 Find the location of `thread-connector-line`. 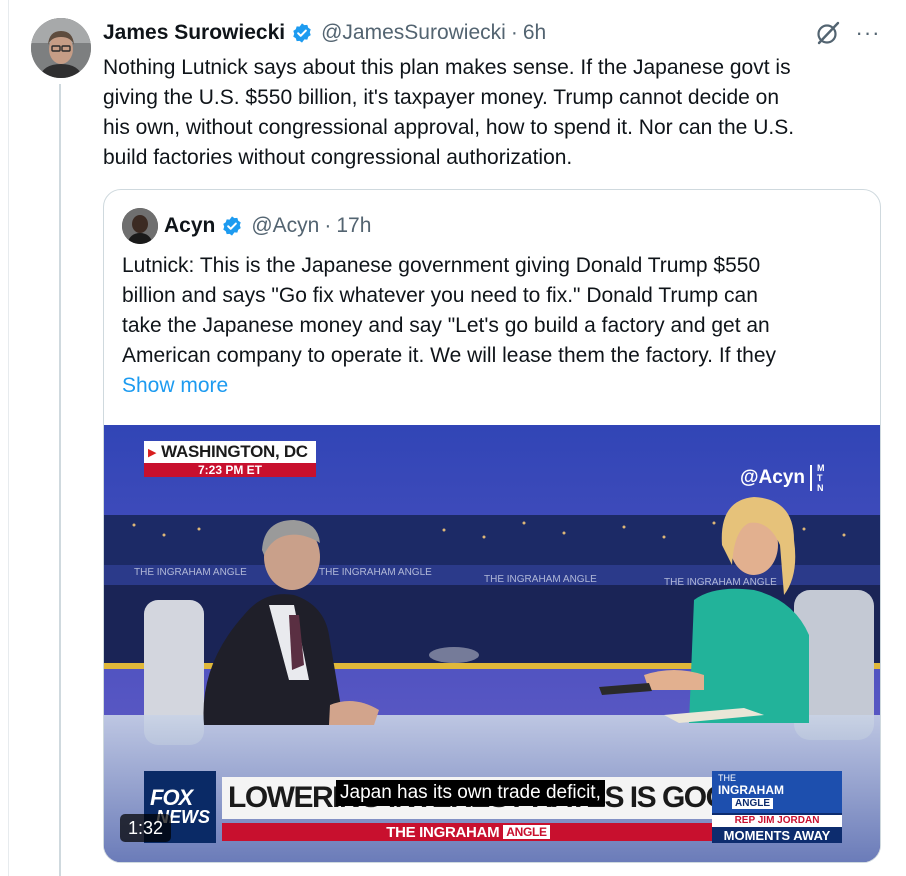

thread-connector-line is located at coordinates (60, 480).